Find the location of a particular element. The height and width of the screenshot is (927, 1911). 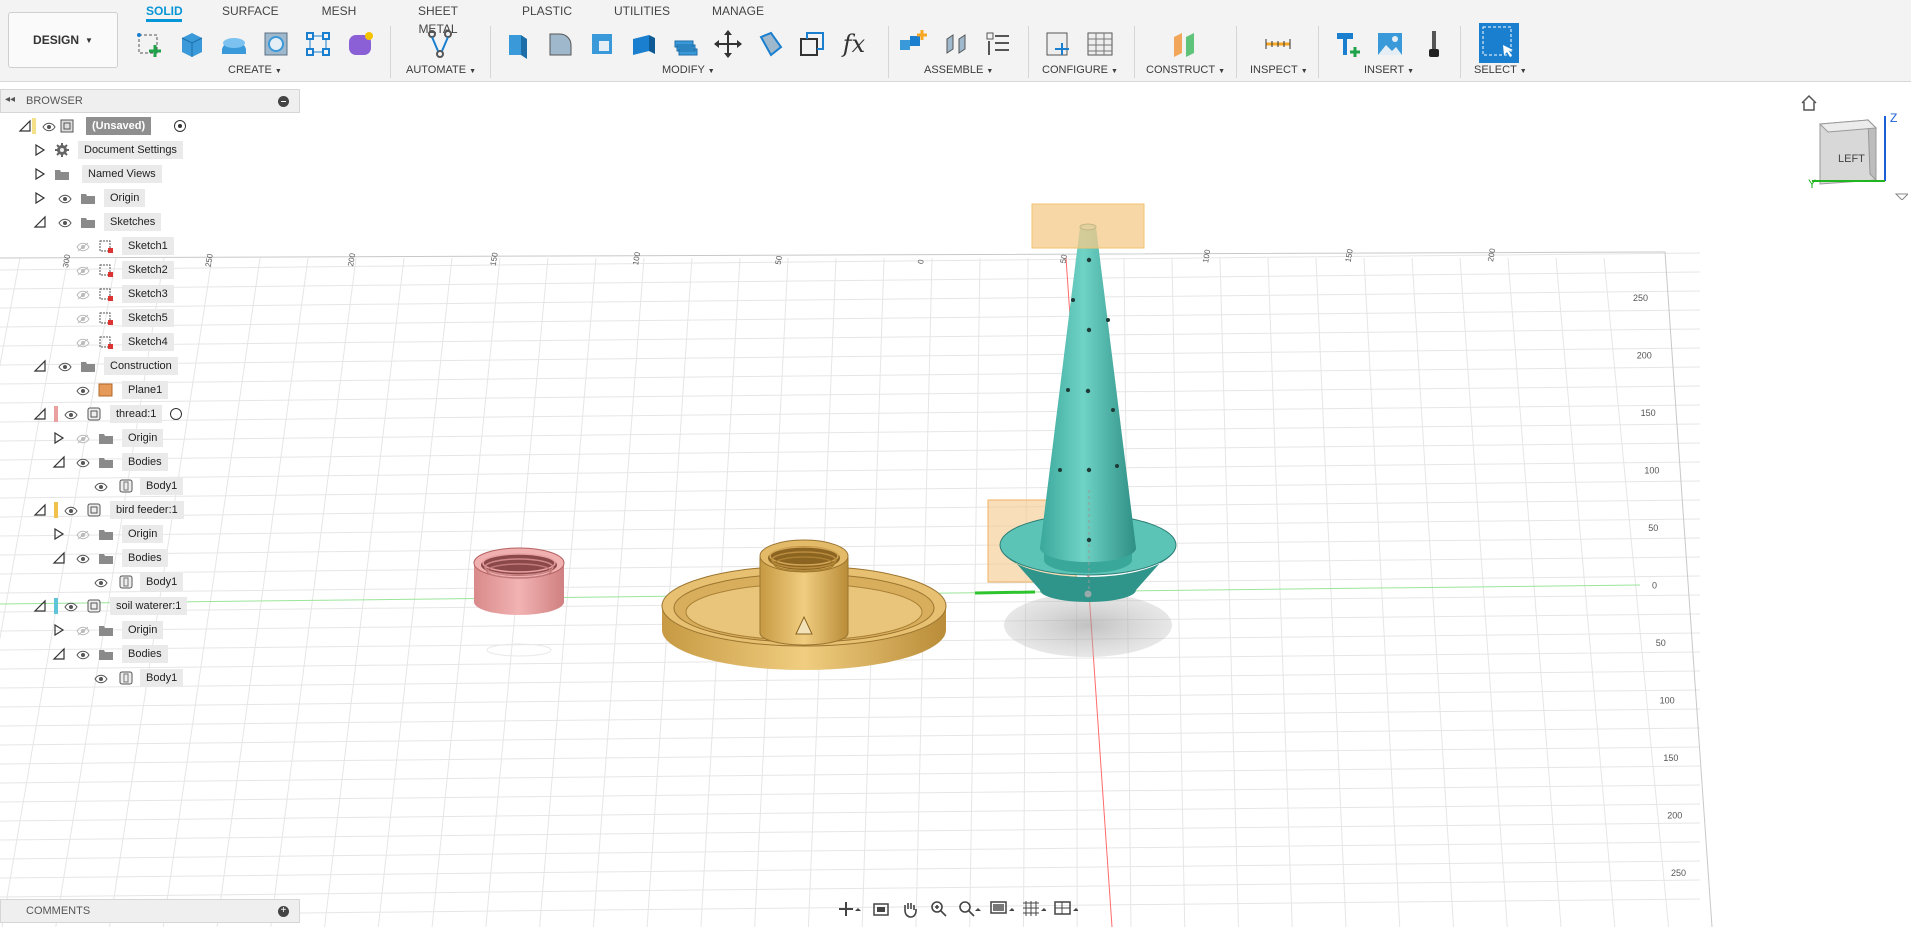

move-tool is located at coordinates (728, 44).